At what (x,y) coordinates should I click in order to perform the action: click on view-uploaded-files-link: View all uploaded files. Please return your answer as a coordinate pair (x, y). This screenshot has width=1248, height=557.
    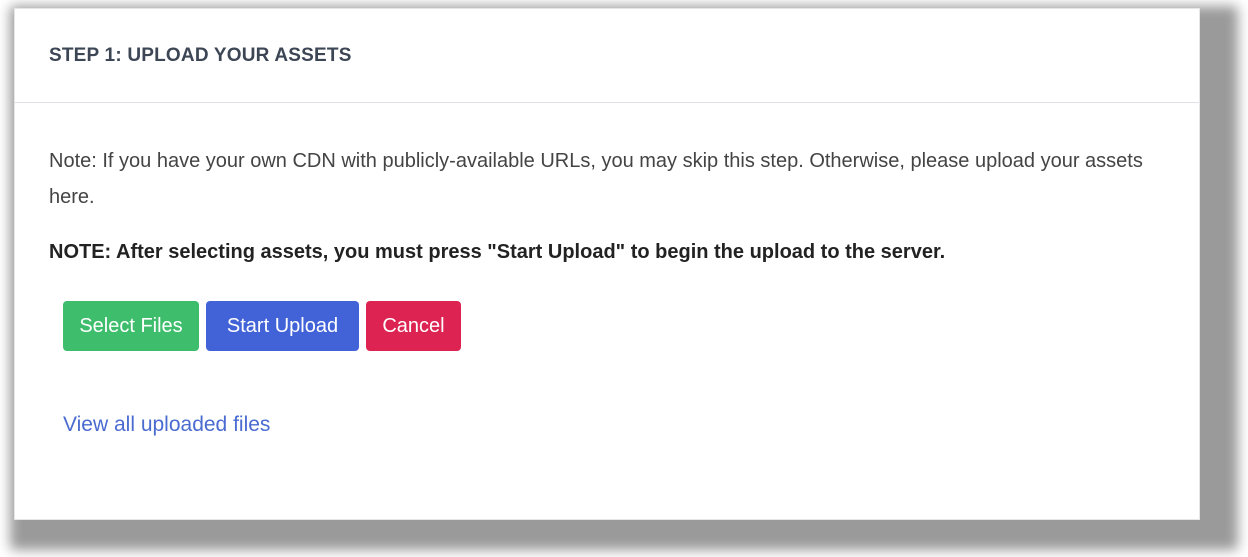
    Looking at the image, I should click on (166, 425).